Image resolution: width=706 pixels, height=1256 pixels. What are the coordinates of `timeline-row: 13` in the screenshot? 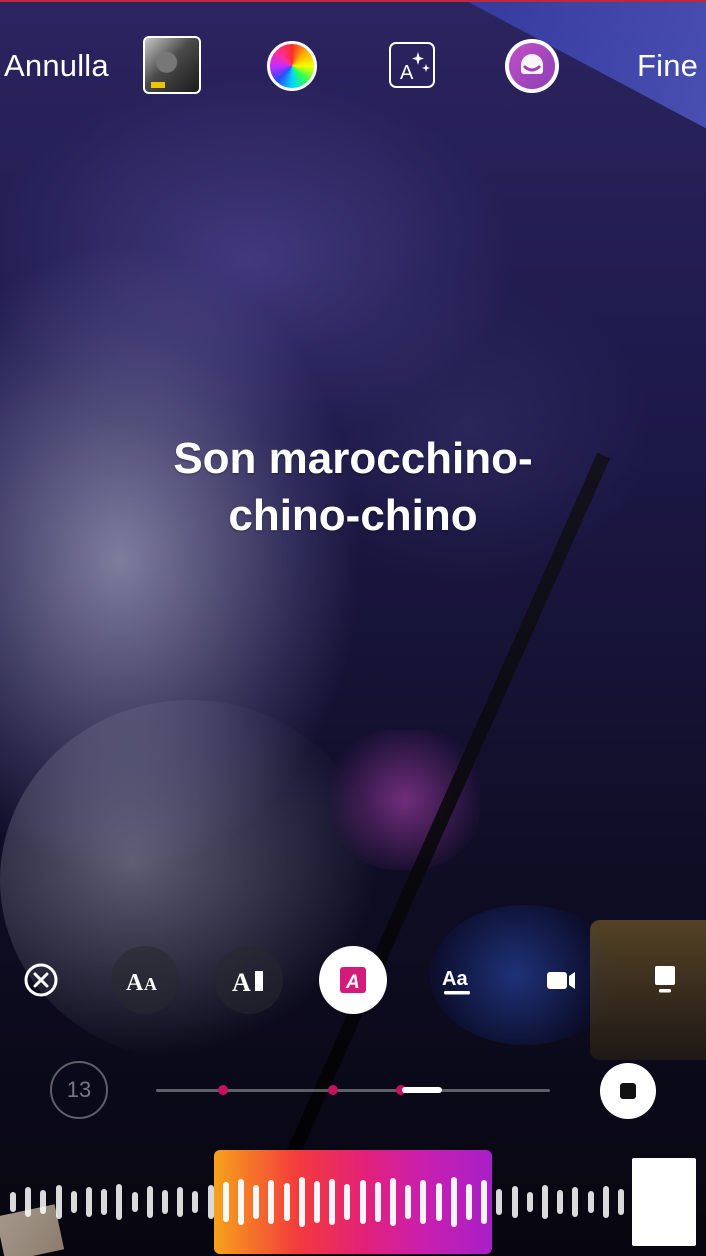 It's located at (353, 1092).